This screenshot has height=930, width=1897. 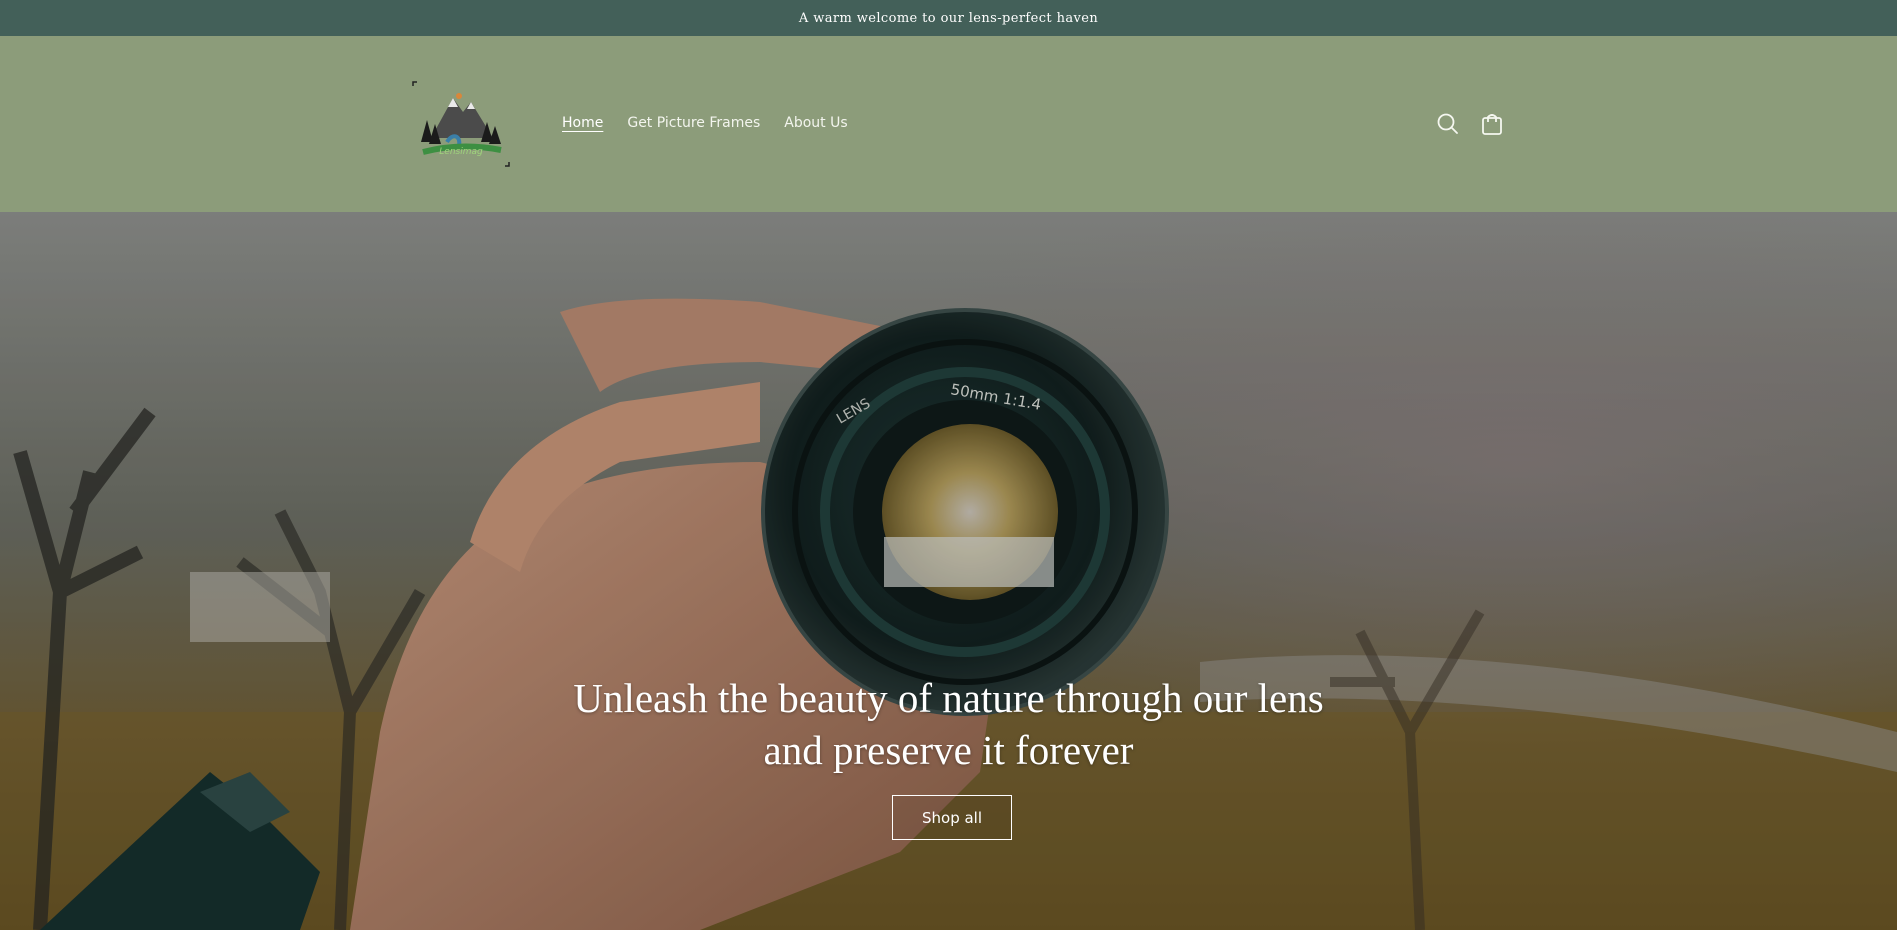 I want to click on svg-text: Lensimag, so click(x=461, y=152).